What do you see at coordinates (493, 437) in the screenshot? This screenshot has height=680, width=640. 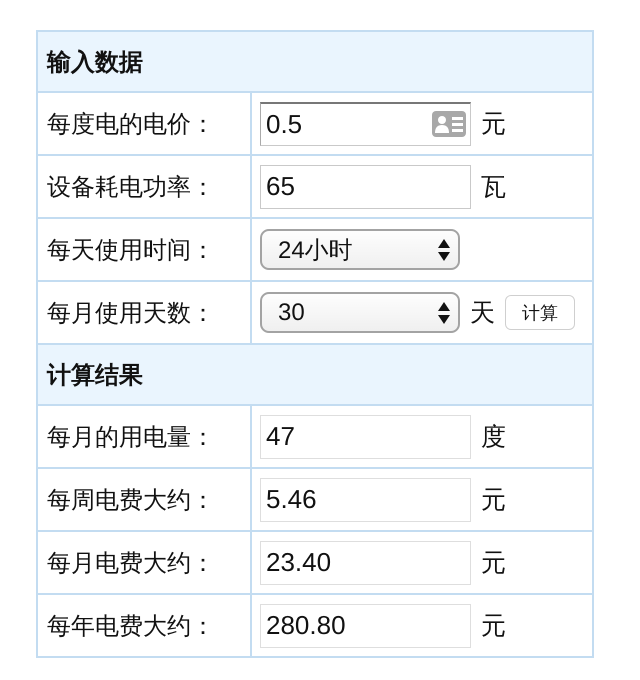 I see `unit-label: 度` at bounding box center [493, 437].